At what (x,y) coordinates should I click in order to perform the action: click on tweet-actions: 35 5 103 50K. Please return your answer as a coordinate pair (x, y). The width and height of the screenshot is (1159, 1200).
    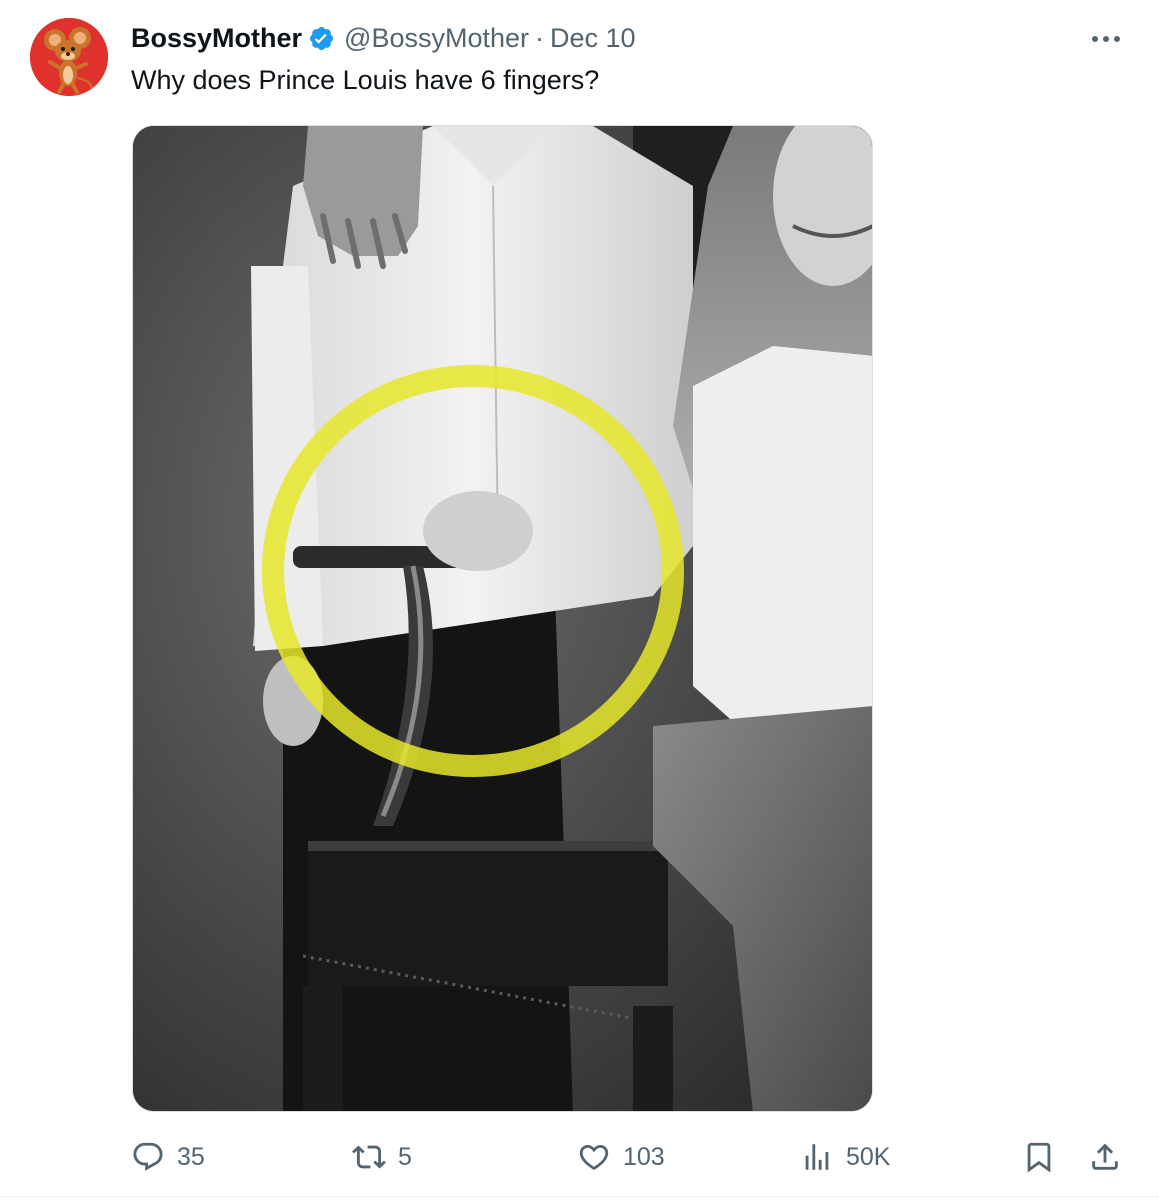
    Looking at the image, I should click on (579, 1157).